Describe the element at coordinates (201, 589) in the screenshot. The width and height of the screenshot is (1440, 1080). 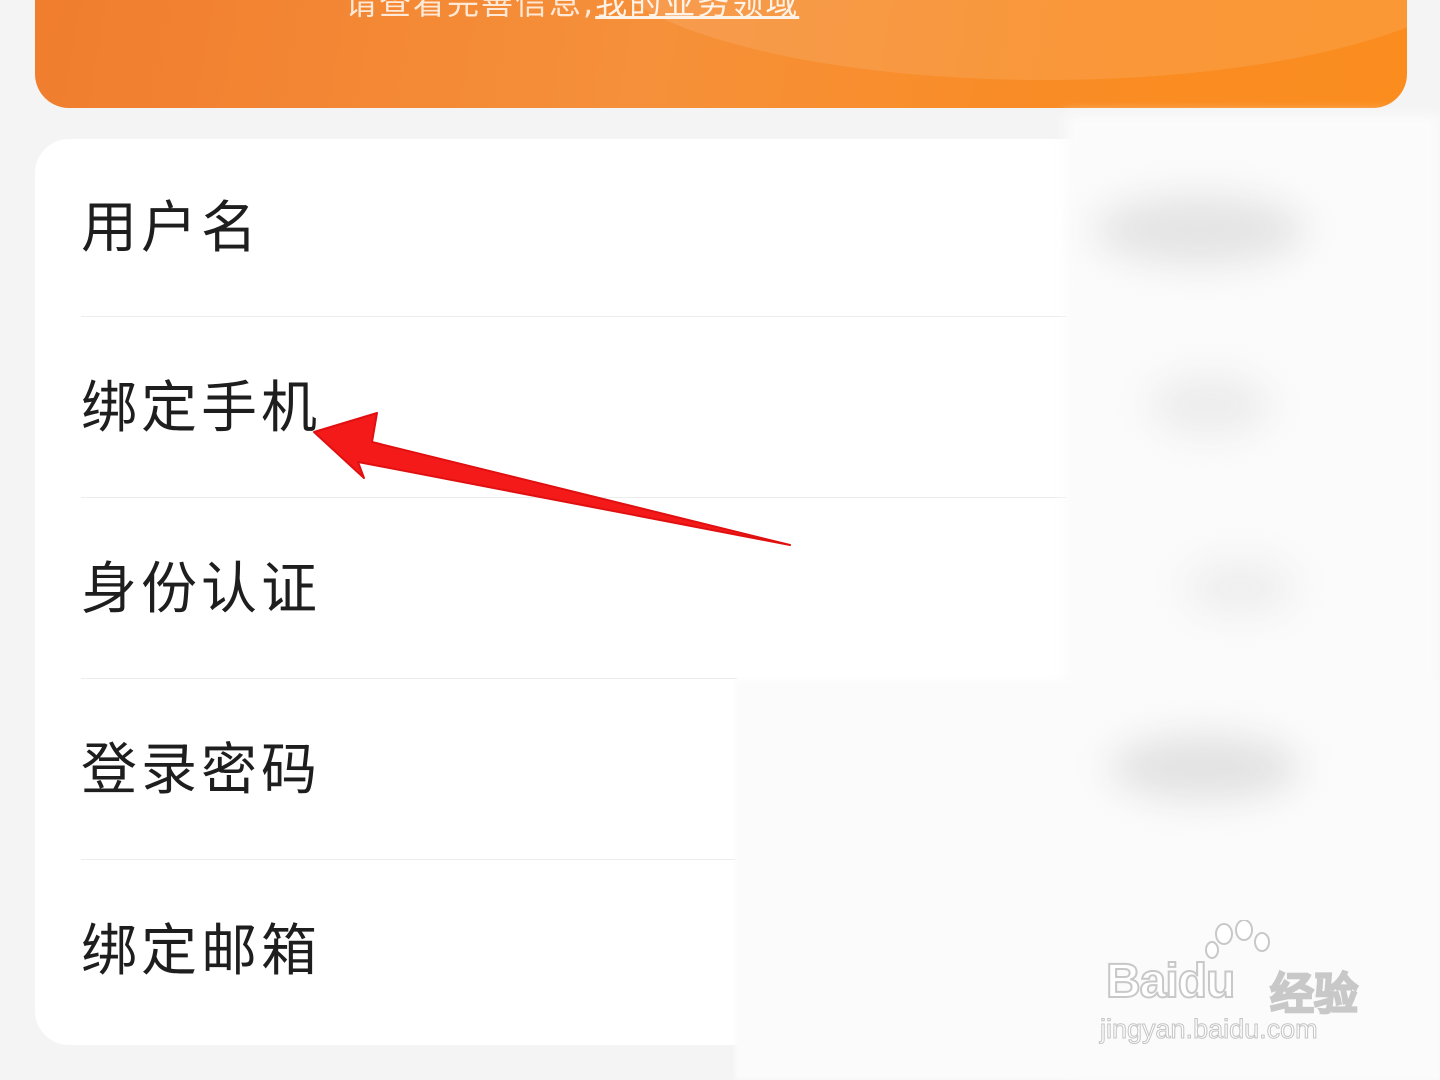
I see `settings-item-label: 身份认证` at that location.